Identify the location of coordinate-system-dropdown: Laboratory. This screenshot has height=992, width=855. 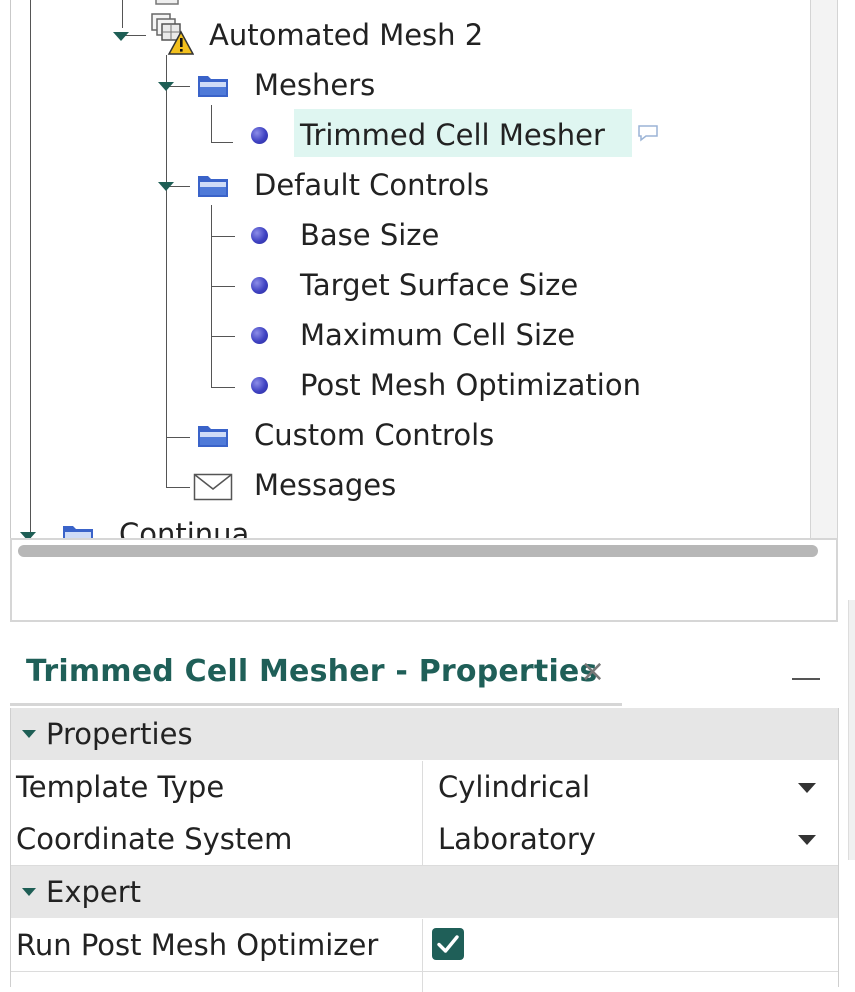
(638, 839).